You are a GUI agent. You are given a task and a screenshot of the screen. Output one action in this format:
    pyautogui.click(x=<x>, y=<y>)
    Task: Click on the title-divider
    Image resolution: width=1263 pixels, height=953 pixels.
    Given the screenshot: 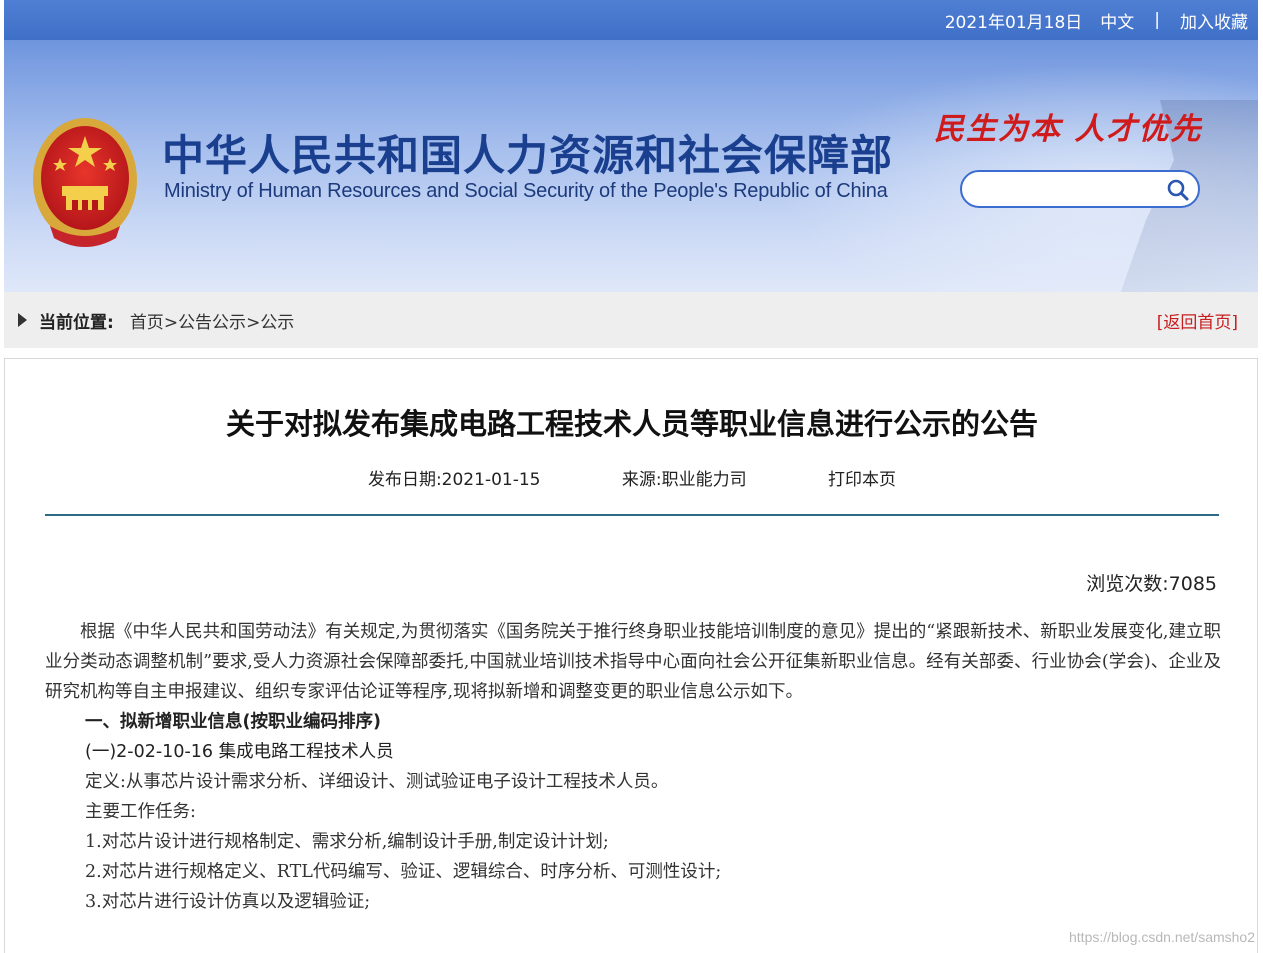 What is the action you would take?
    pyautogui.click(x=632, y=515)
    